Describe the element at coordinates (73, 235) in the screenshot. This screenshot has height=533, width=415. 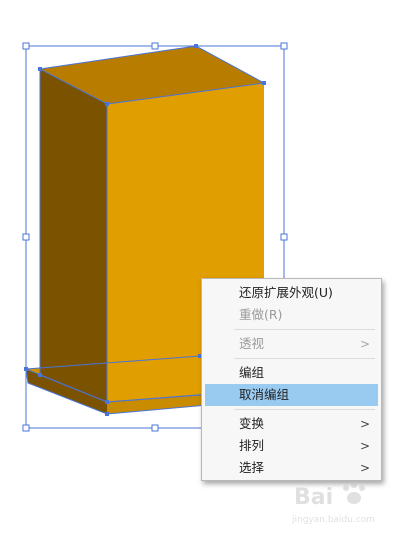
I see `box-left-face` at that location.